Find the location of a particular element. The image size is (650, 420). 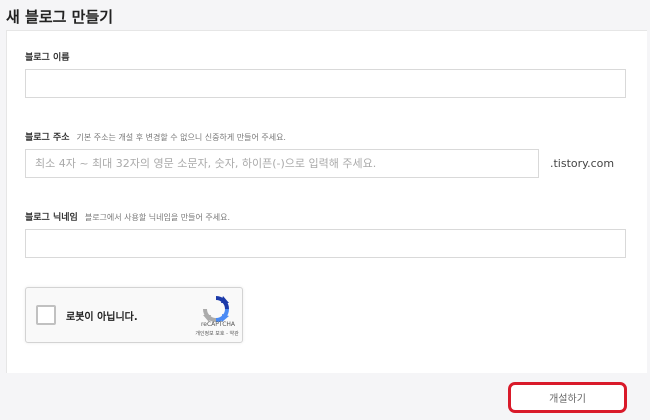

recaptcha-icon is located at coordinates (216, 309).